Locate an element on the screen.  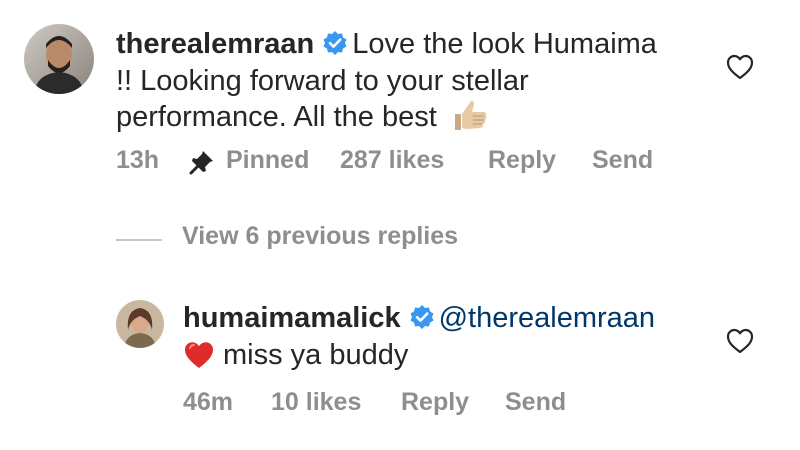
comment-username: therealemraan is located at coordinates (215, 44).